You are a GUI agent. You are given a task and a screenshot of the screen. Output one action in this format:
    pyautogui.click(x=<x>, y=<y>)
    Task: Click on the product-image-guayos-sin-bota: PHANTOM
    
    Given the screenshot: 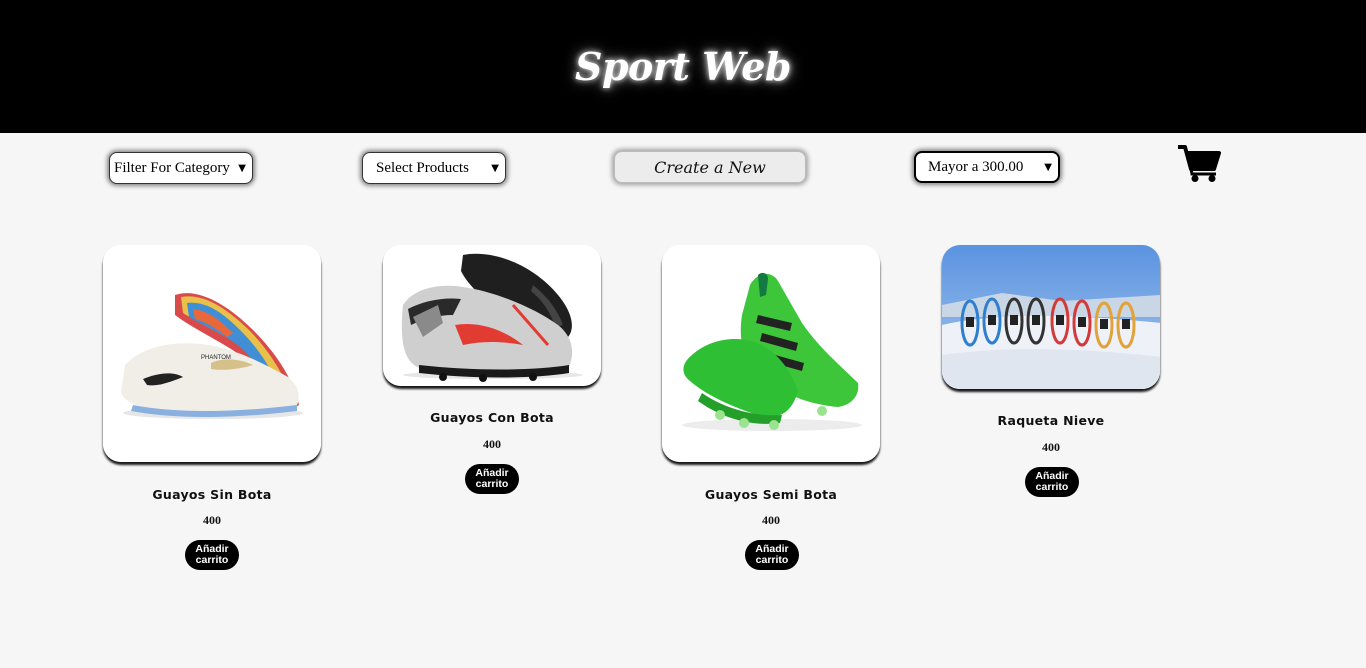 What is the action you would take?
    pyautogui.click(x=212, y=353)
    